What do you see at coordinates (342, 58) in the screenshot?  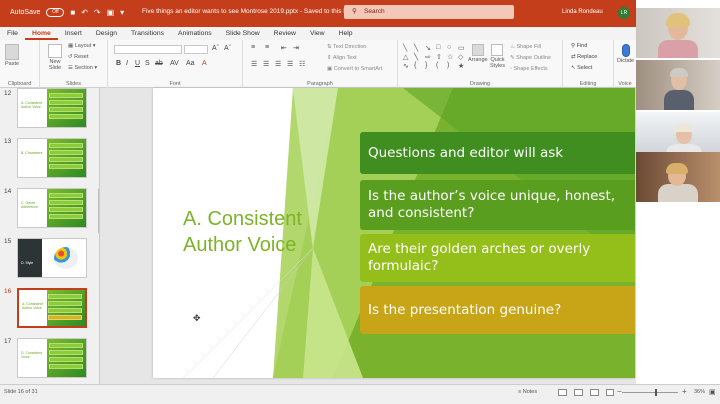 I see `align-text-button: ⇕ Align Text` at bounding box center [342, 58].